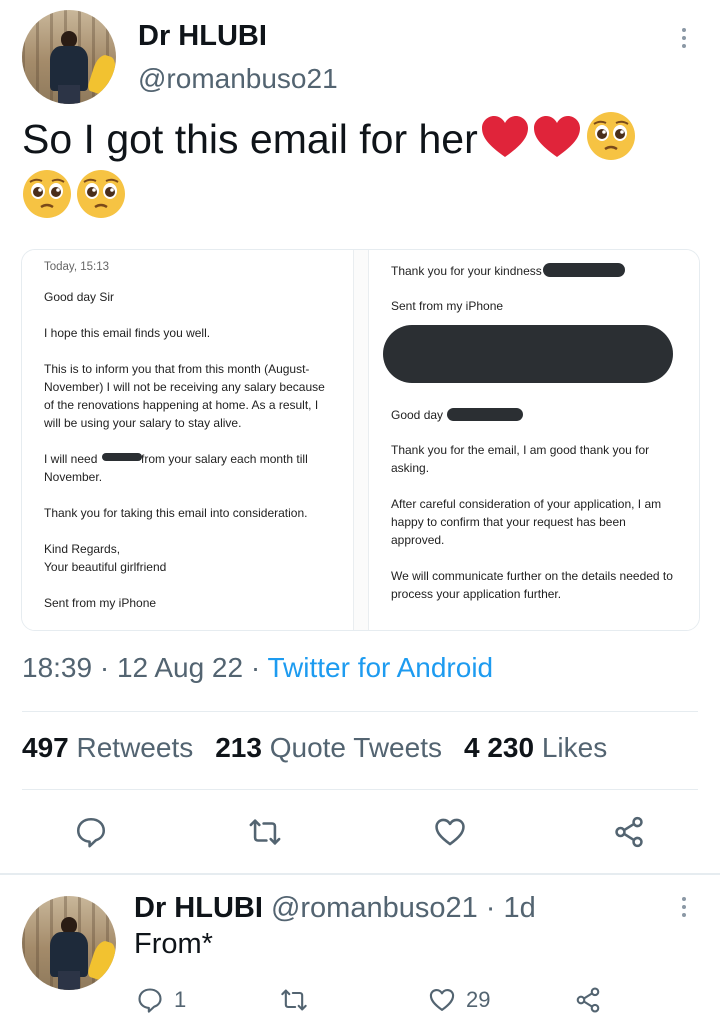  What do you see at coordinates (107, 747) in the screenshot?
I see `retweets-stat: 497 Retweets` at bounding box center [107, 747].